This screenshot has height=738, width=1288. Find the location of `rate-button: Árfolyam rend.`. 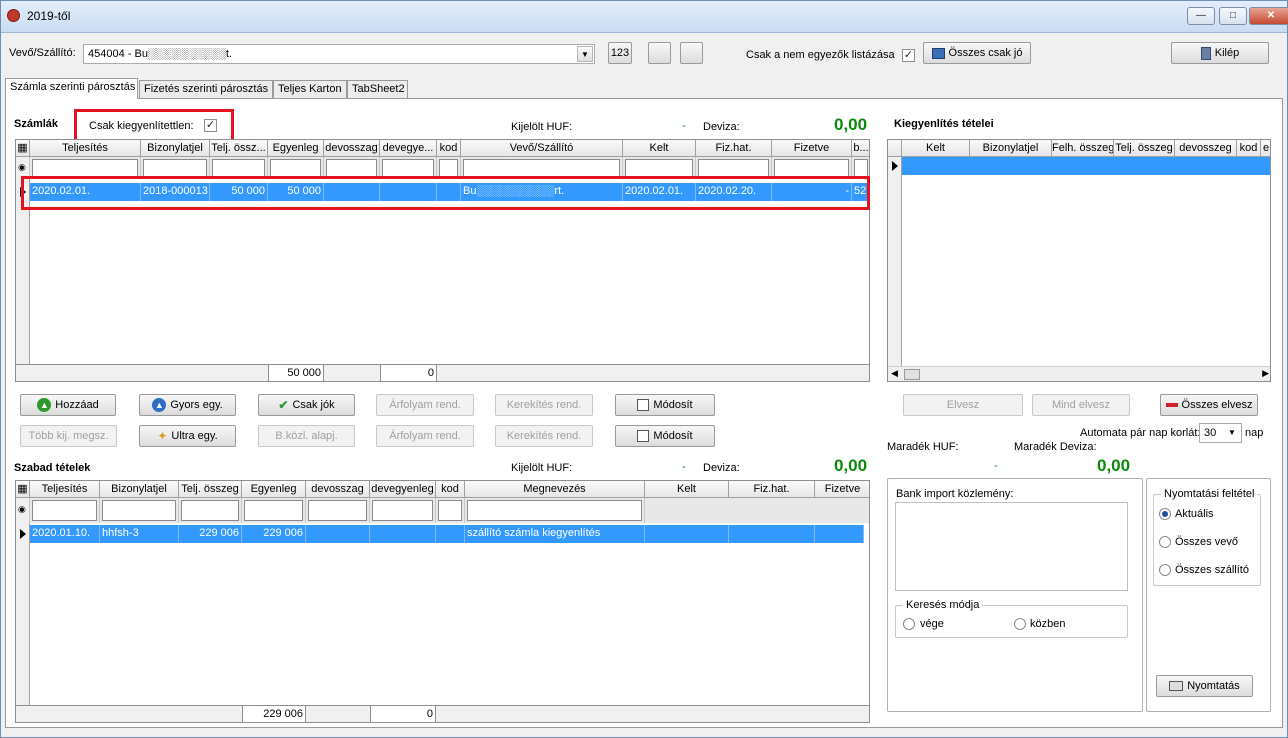

rate-button: Árfolyam rend. is located at coordinates (425, 405).